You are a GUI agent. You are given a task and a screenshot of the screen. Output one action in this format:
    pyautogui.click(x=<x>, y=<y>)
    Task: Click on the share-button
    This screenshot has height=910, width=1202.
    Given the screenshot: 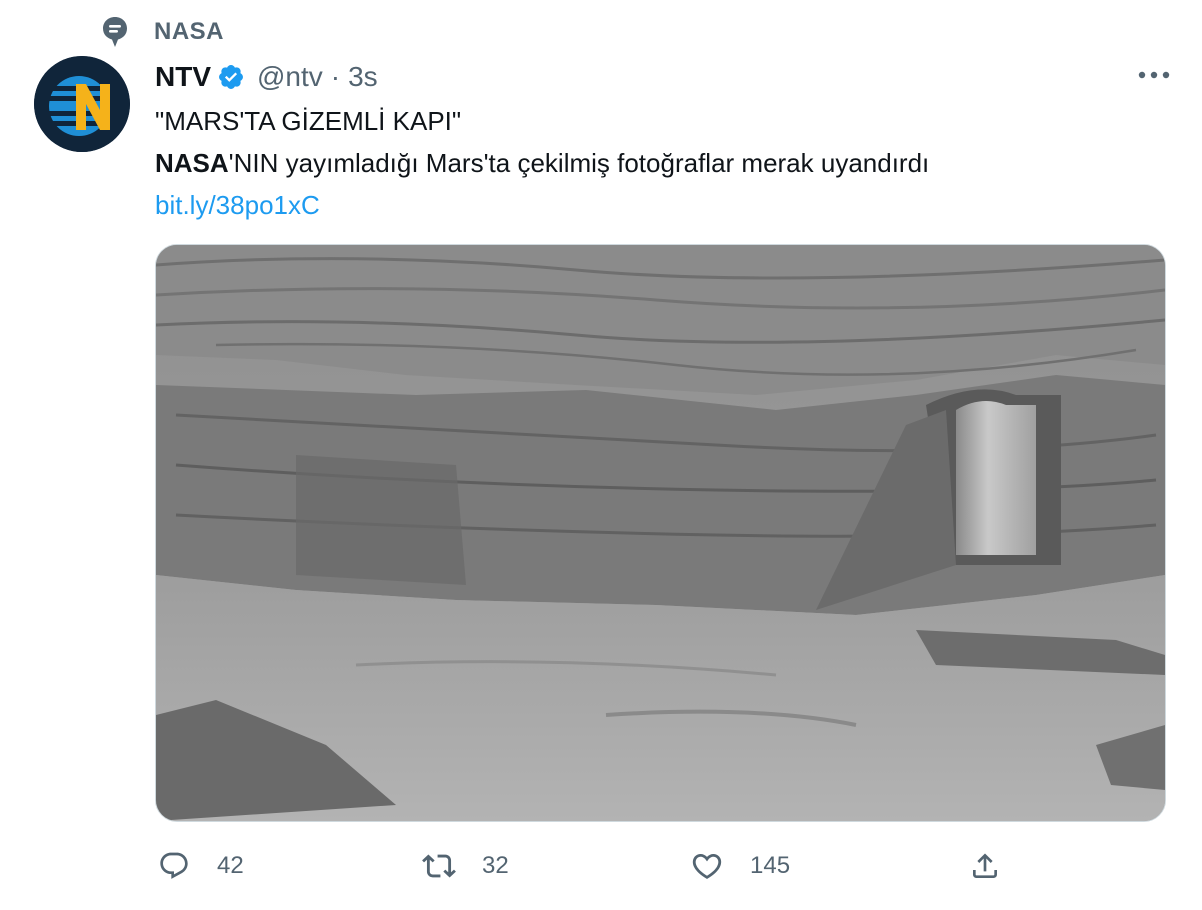 What is the action you would take?
    pyautogui.click(x=985, y=866)
    